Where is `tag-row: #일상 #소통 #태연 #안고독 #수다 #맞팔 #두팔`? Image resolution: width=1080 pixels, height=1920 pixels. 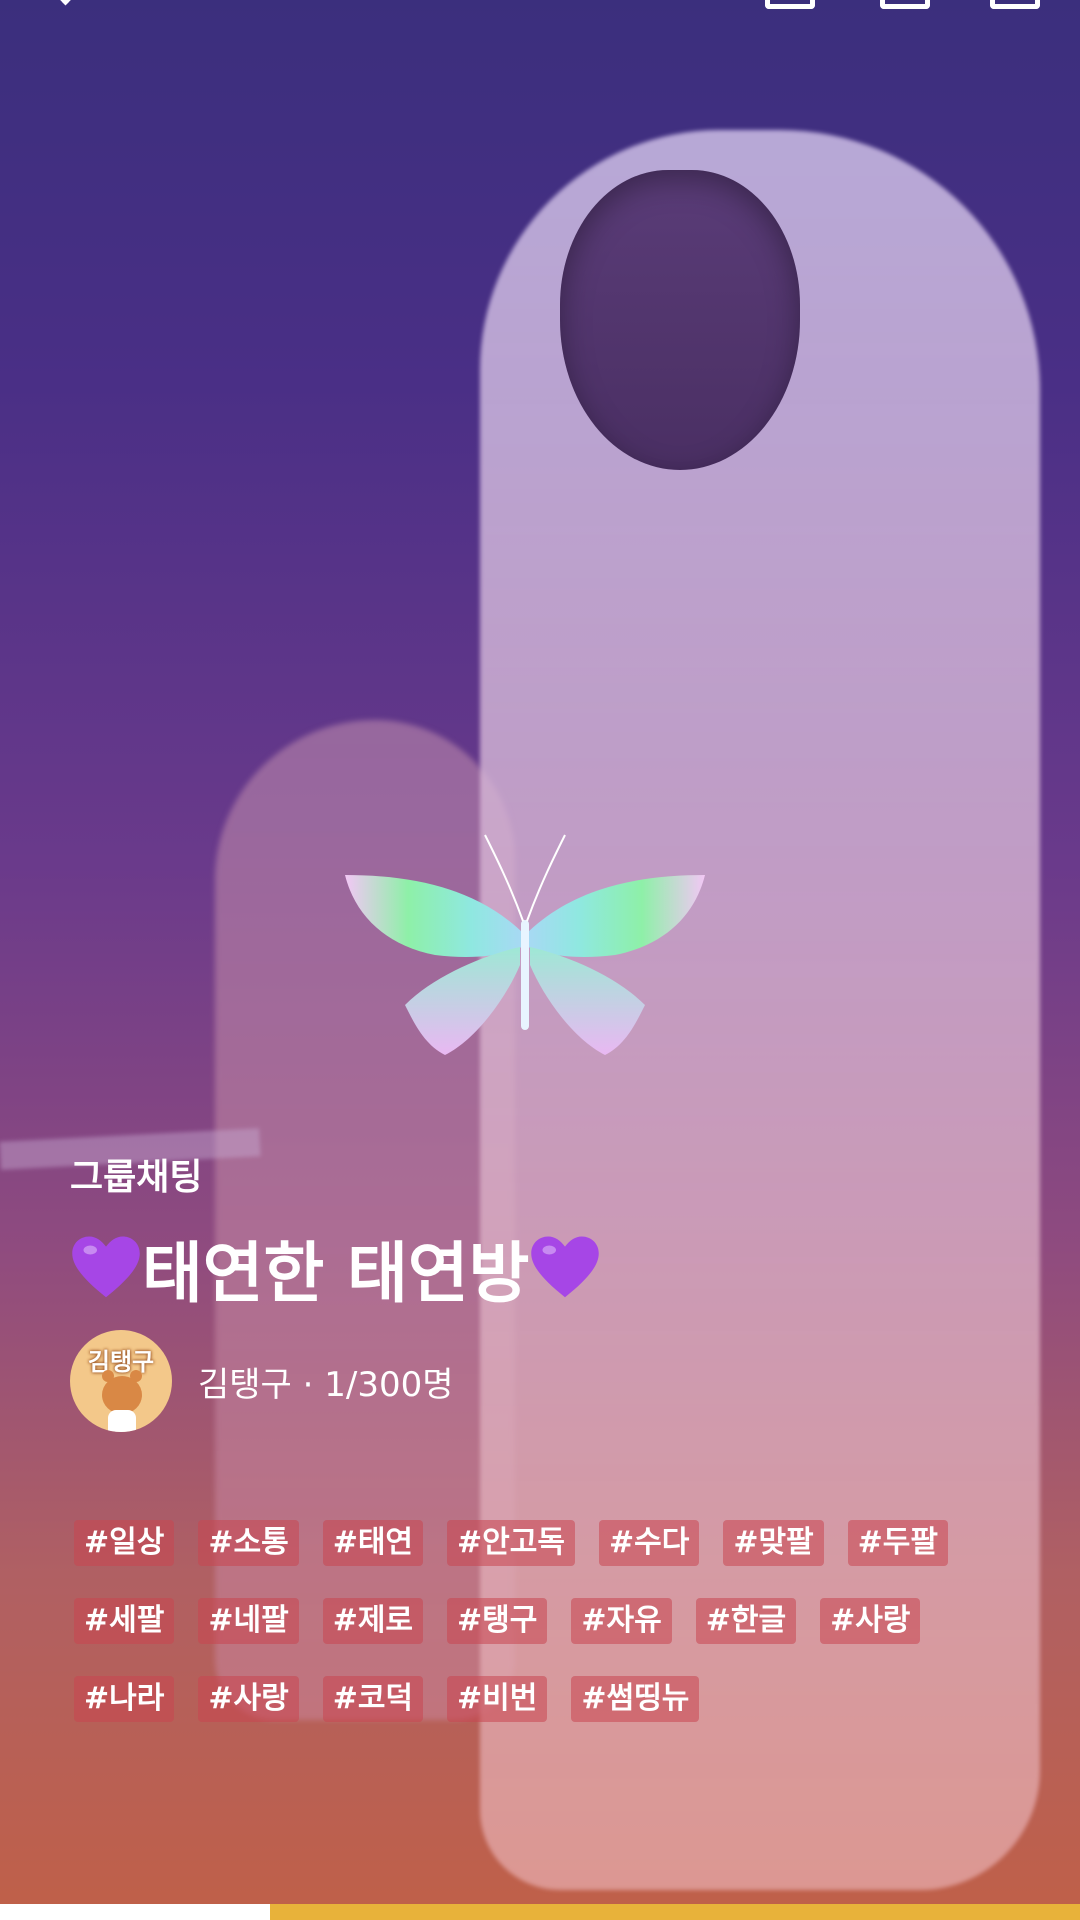
tag-row: #일상 #소통 #태연 #안고독 #수다 #맞팔 #두팔 is located at coordinates (544, 1543).